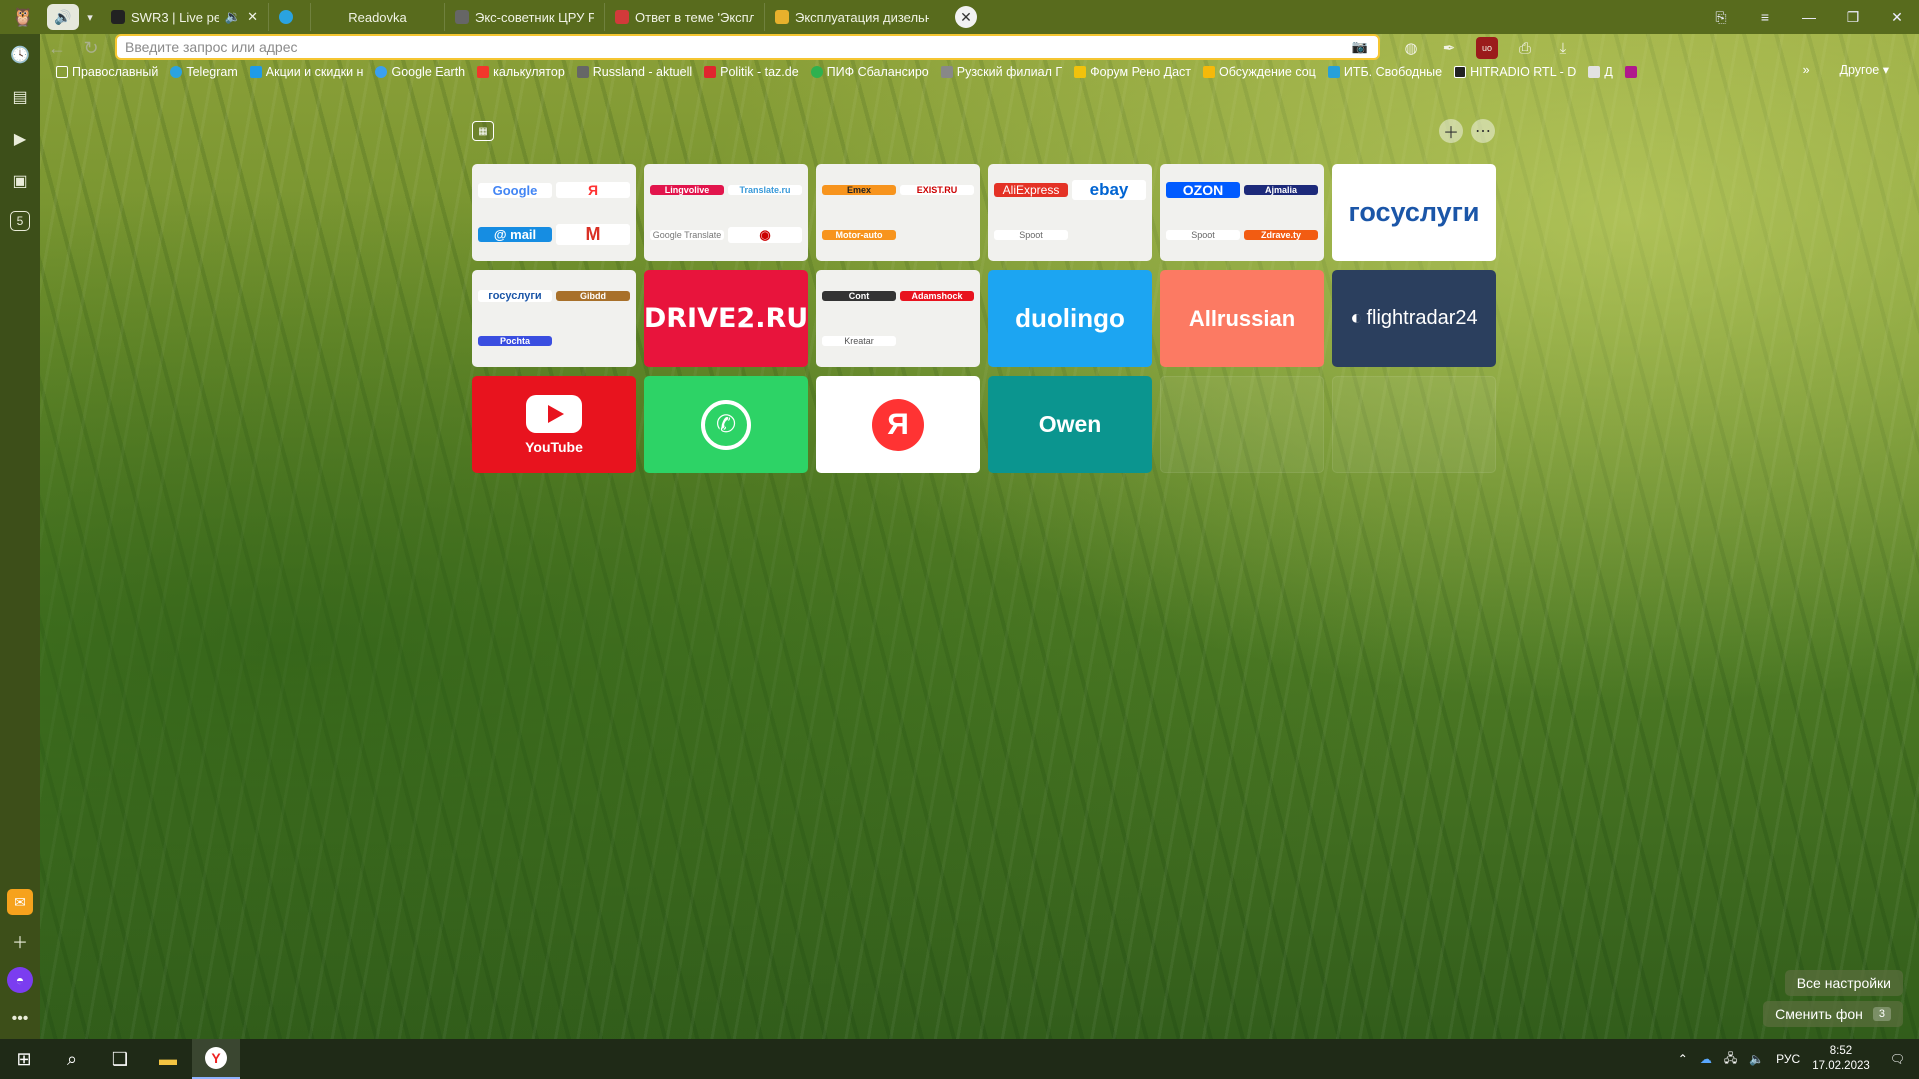 This screenshot has height=1079, width=1919. I want to click on translateru-tile: Translate.ru, so click(765, 190).